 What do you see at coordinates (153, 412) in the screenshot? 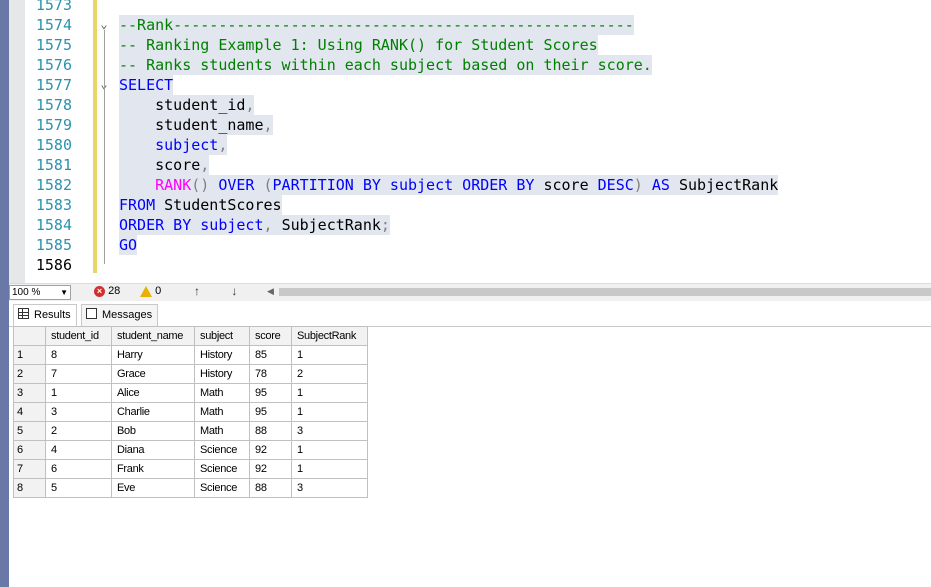
I see `table-cell: Charlie` at bounding box center [153, 412].